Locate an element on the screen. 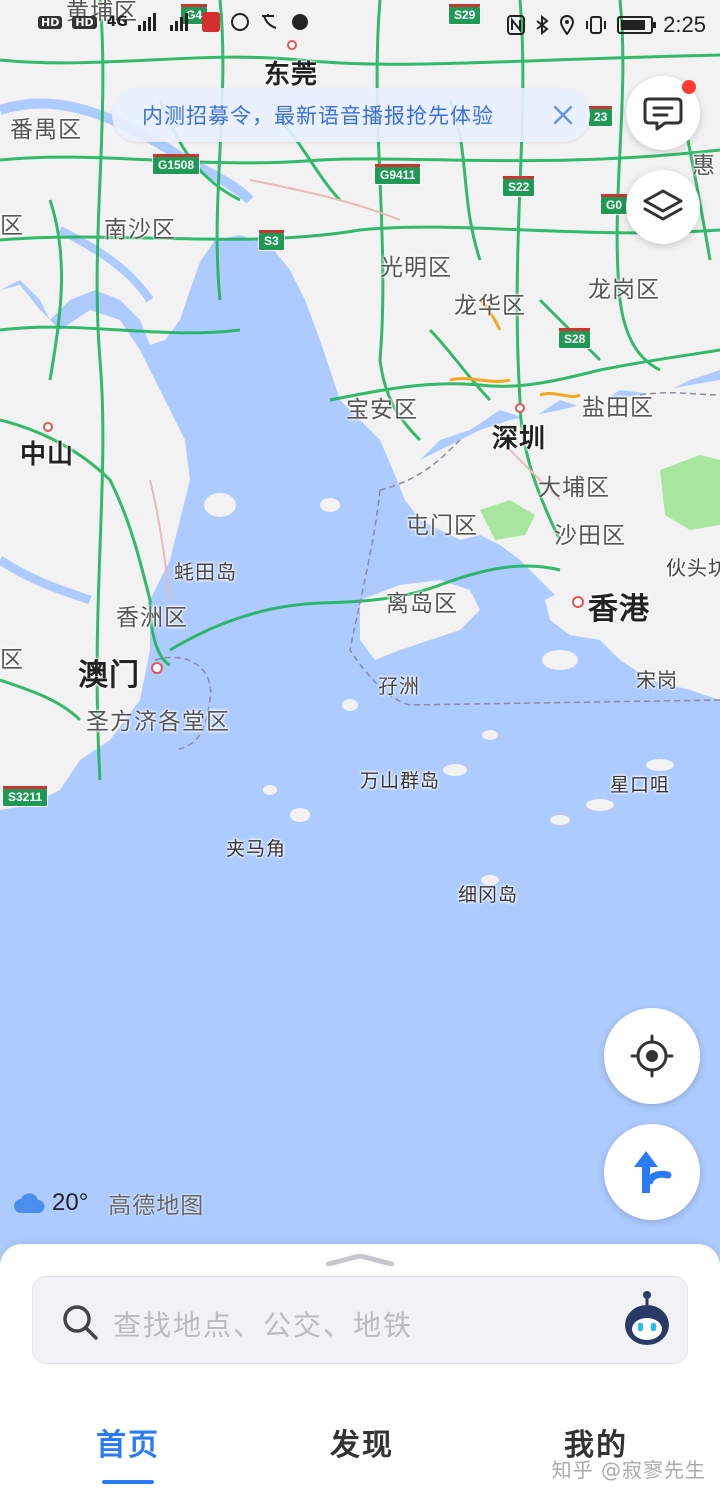  watermark: 知乎 @寂寥先生 is located at coordinates (628, 1470).